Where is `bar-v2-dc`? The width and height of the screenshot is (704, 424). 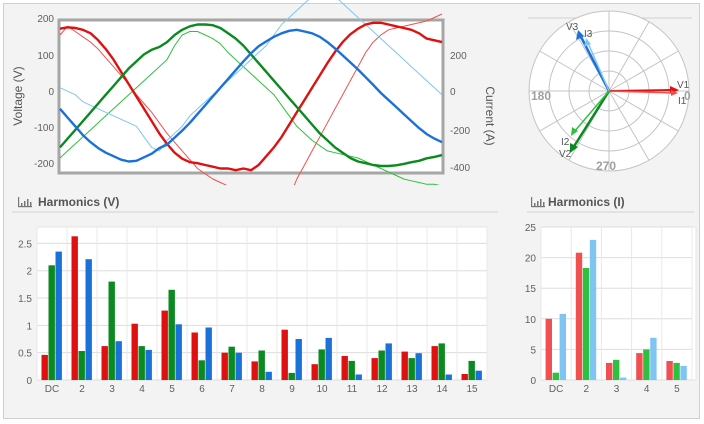 bar-v2-dc is located at coordinates (51, 323).